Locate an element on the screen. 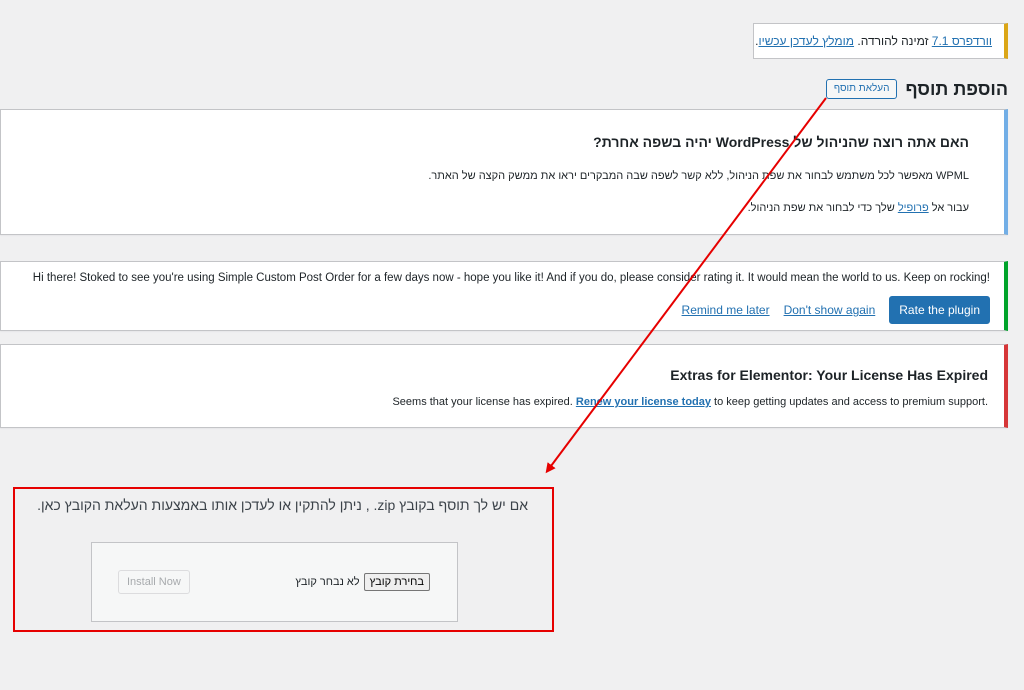  upload-plugin-button: העלאת תוסף is located at coordinates (861, 89).